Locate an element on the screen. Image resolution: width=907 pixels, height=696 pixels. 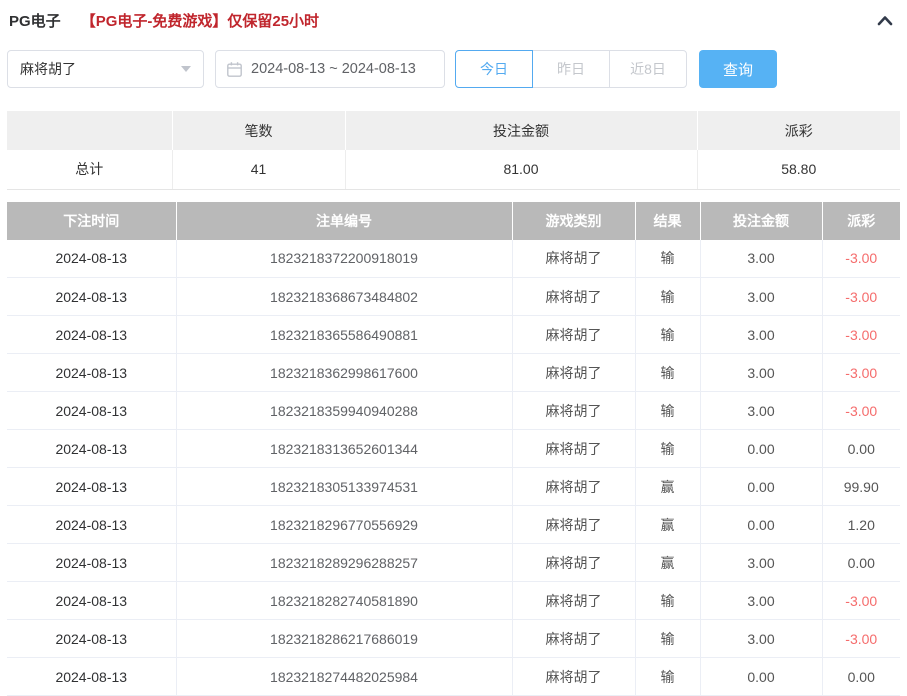
collapse-button is located at coordinates (885, 21).